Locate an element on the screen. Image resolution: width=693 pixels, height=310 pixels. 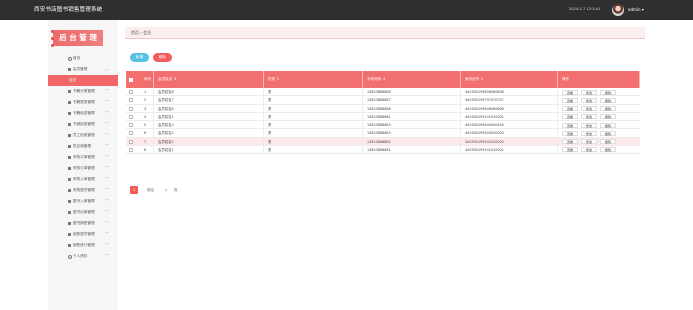
sidebar-item: 图书销售管理 ﹀ is located at coordinates (83, 223).